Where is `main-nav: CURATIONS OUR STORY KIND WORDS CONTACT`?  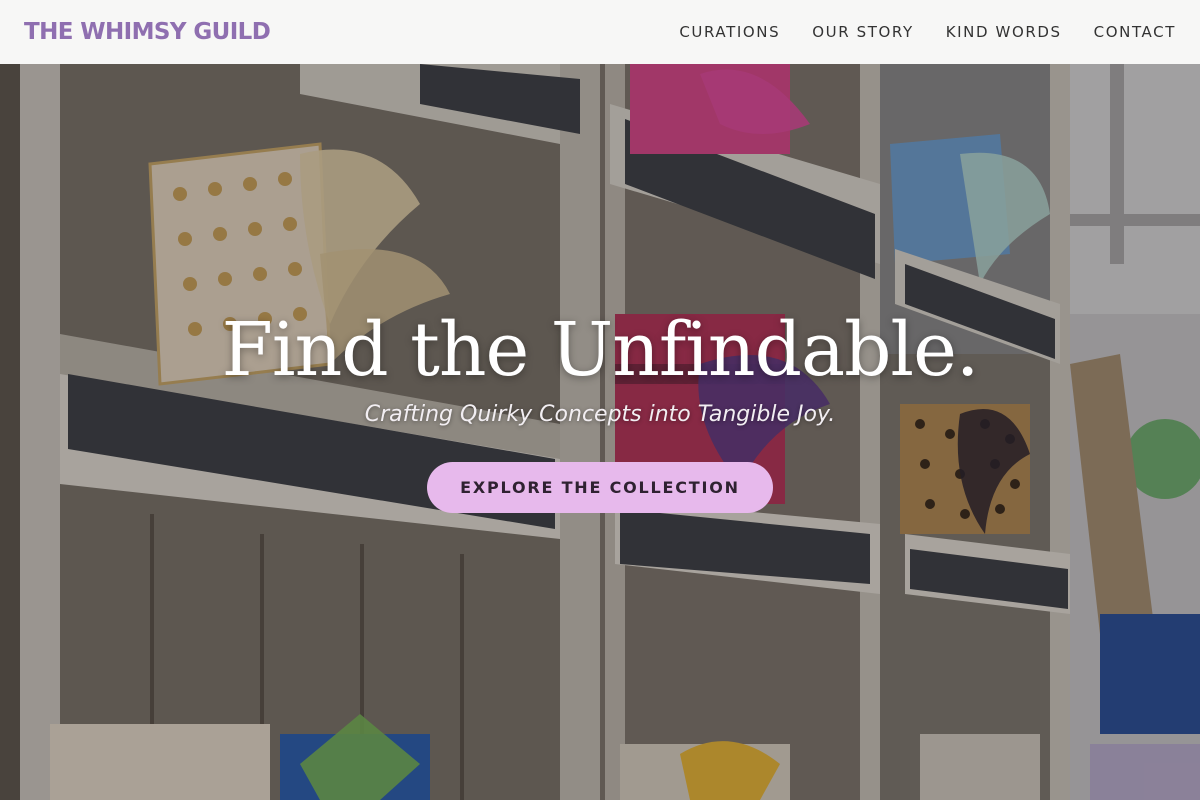
main-nav: CURATIONS OUR STORY KIND WORDS CONTACT is located at coordinates (911, 32).